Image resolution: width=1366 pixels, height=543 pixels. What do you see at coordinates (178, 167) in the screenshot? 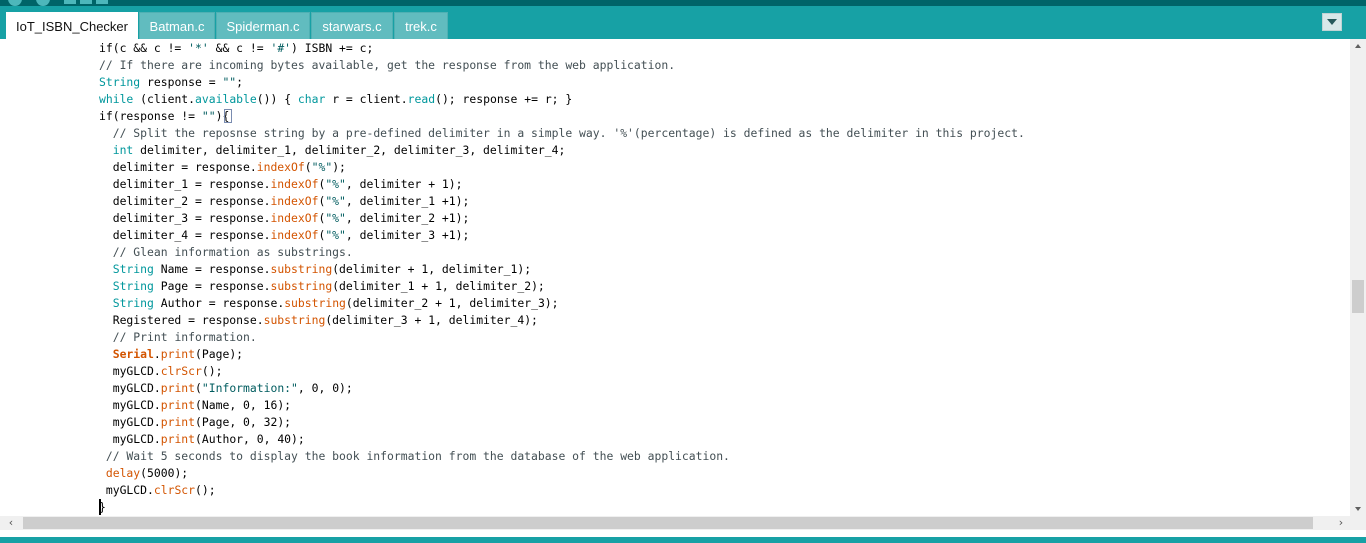
I see `code-token: delimiter = response.` at bounding box center [178, 167].